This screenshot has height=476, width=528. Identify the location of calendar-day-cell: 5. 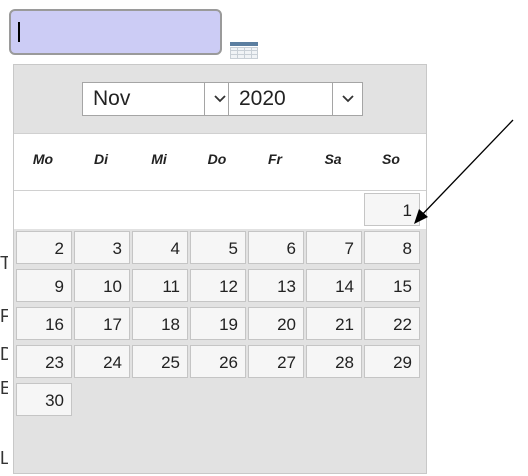
(218, 247).